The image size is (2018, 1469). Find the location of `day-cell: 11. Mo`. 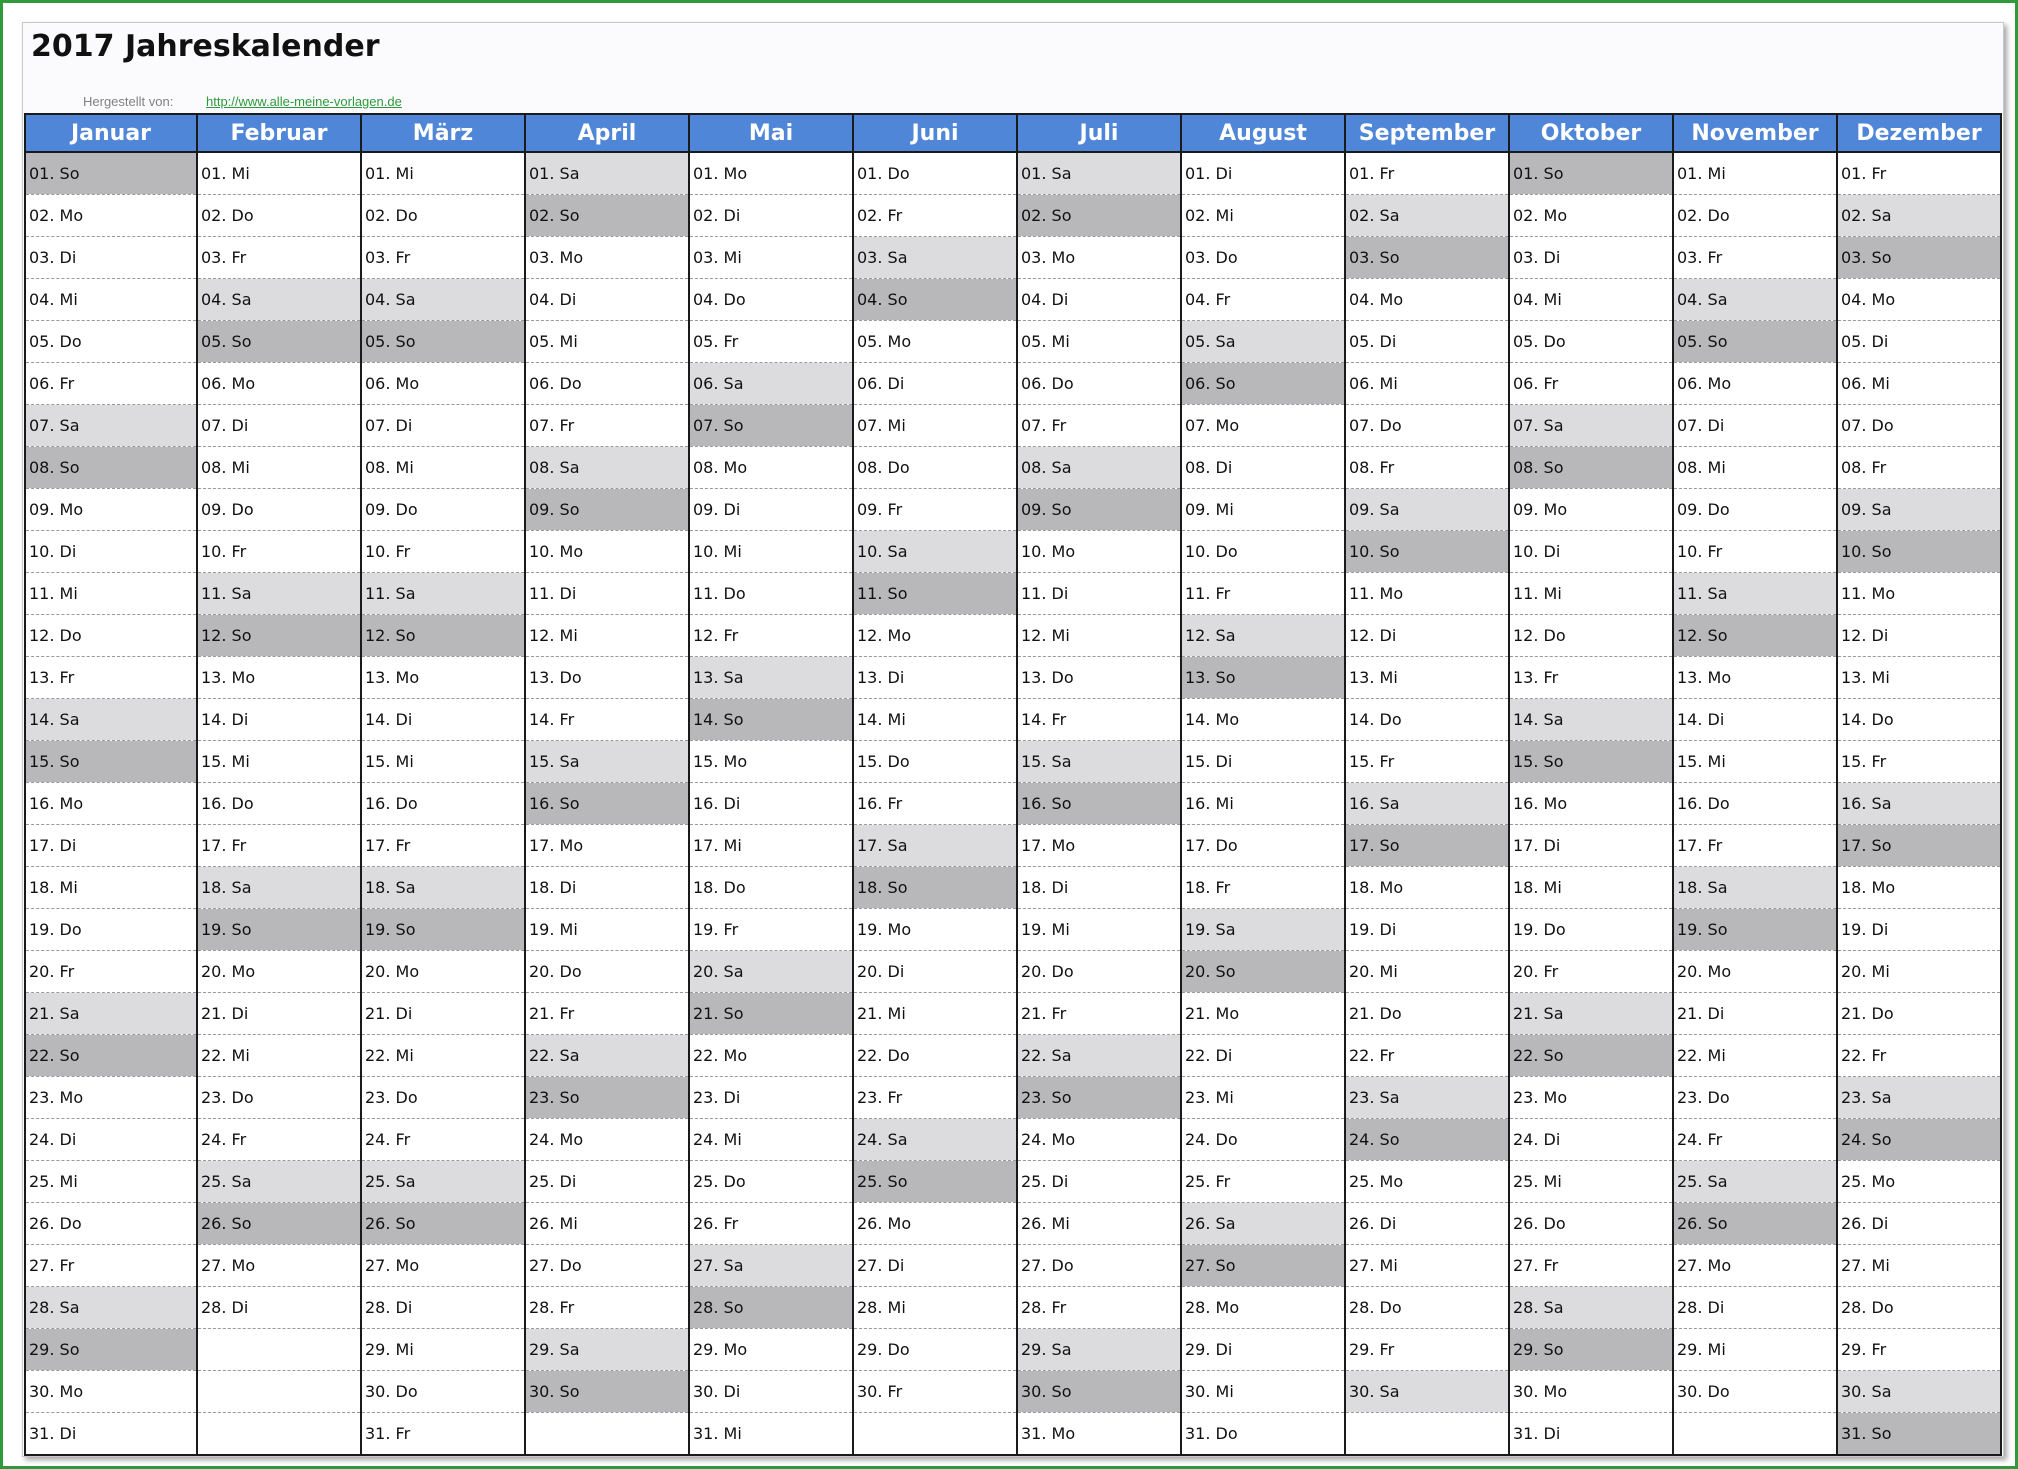

day-cell: 11. Mo is located at coordinates (1427, 593).